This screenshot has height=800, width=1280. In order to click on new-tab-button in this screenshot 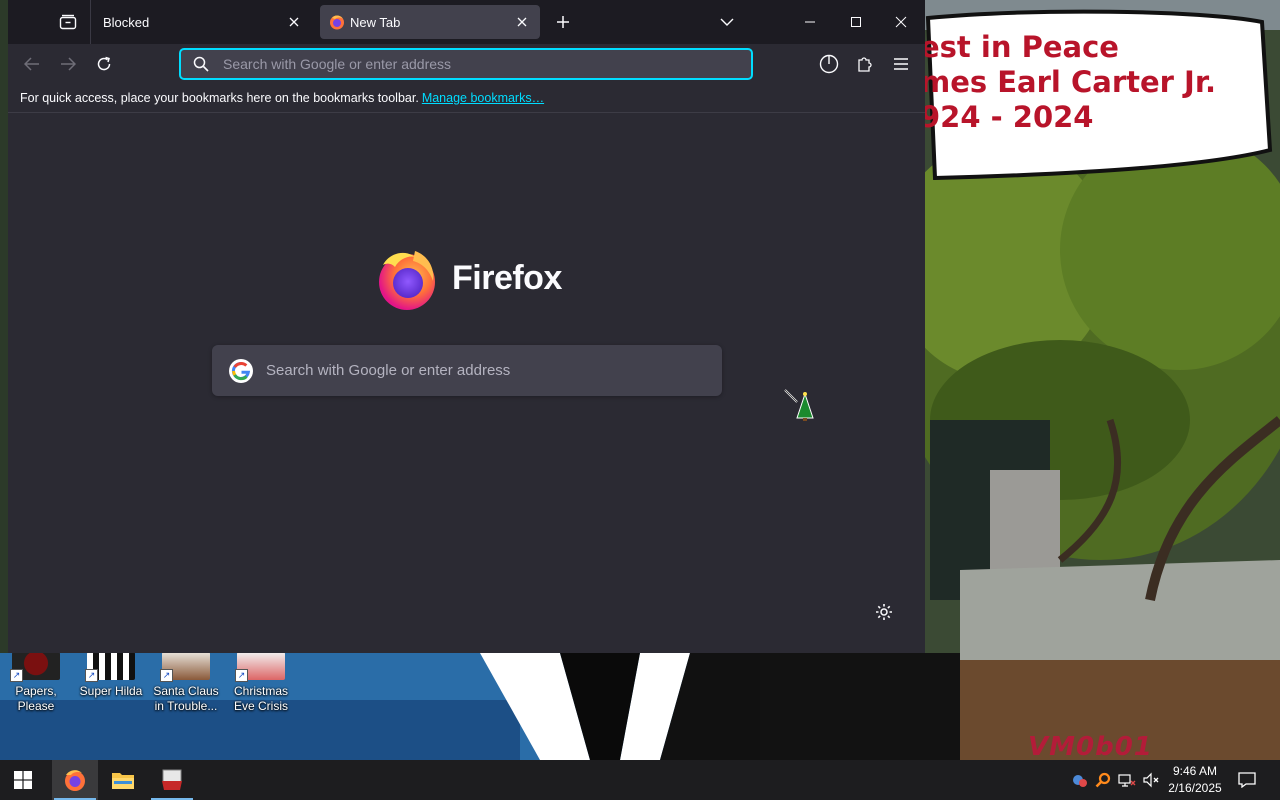, I will do `click(563, 22)`.